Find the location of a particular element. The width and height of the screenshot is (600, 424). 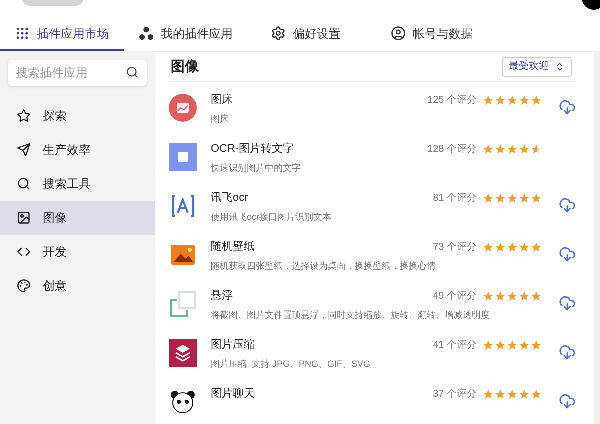

rating-count: 125 个评分 is located at coordinates (452, 101).